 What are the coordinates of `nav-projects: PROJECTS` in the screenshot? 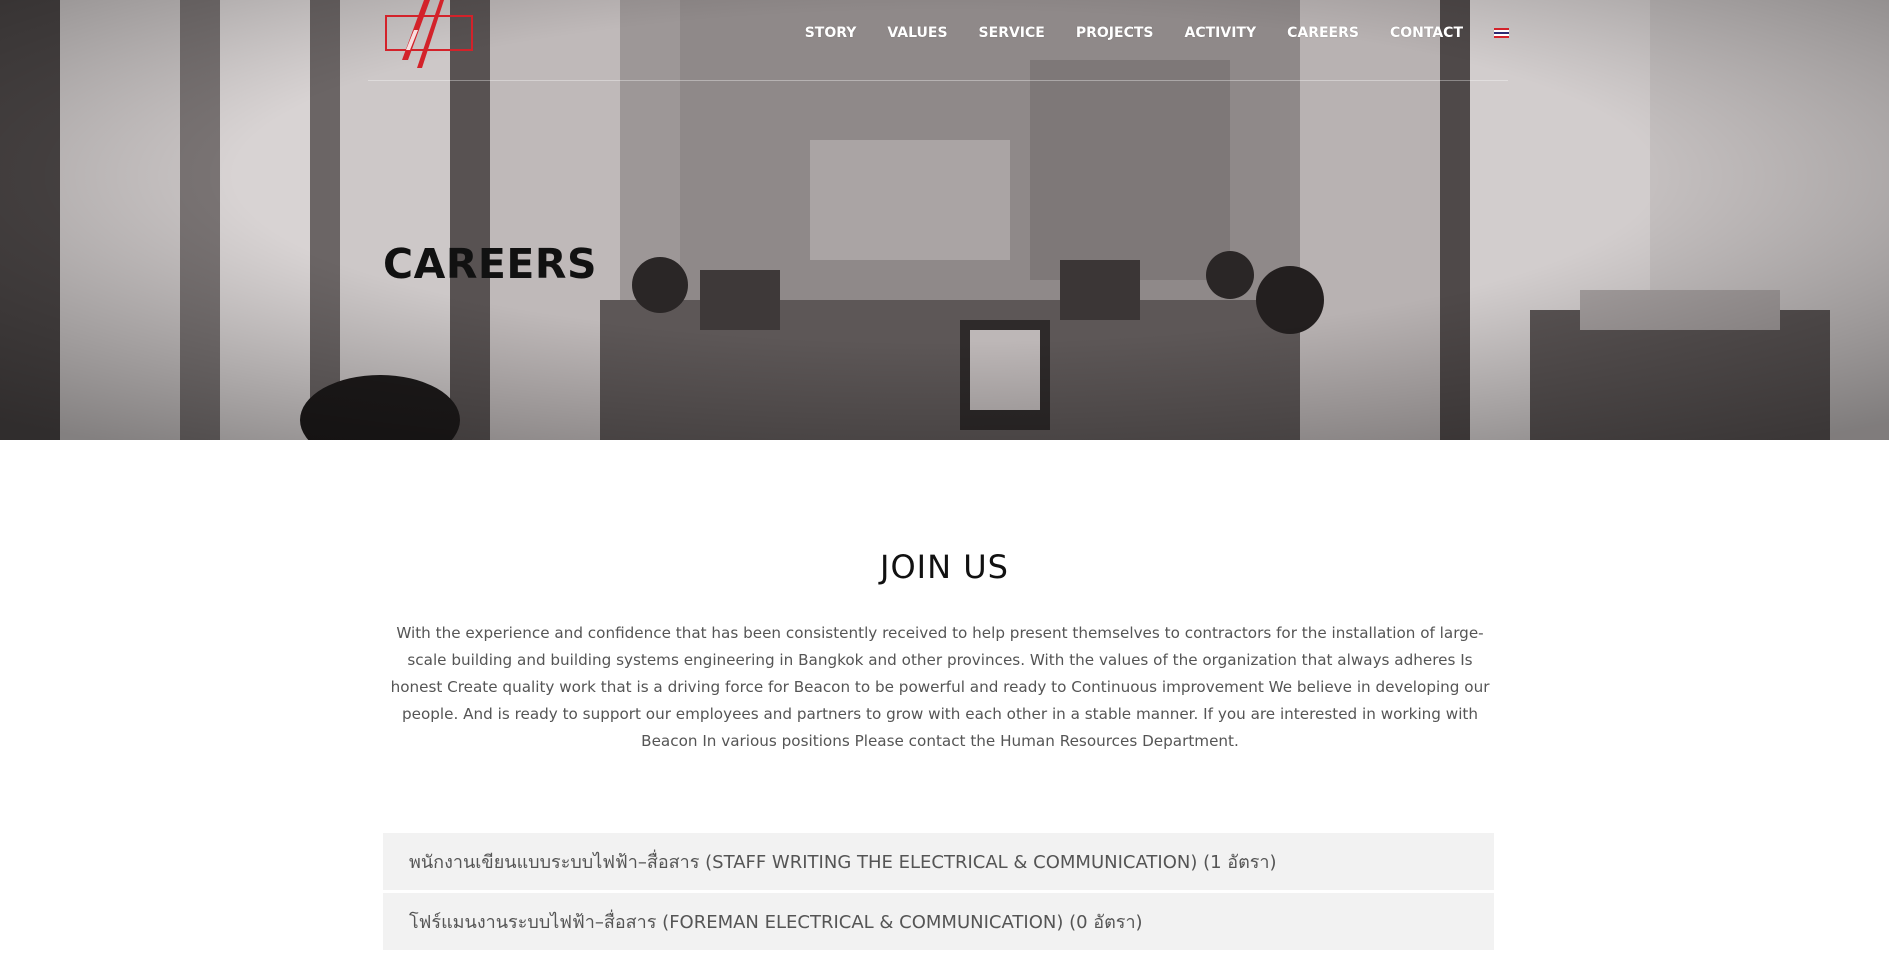 It's located at (1115, 33).